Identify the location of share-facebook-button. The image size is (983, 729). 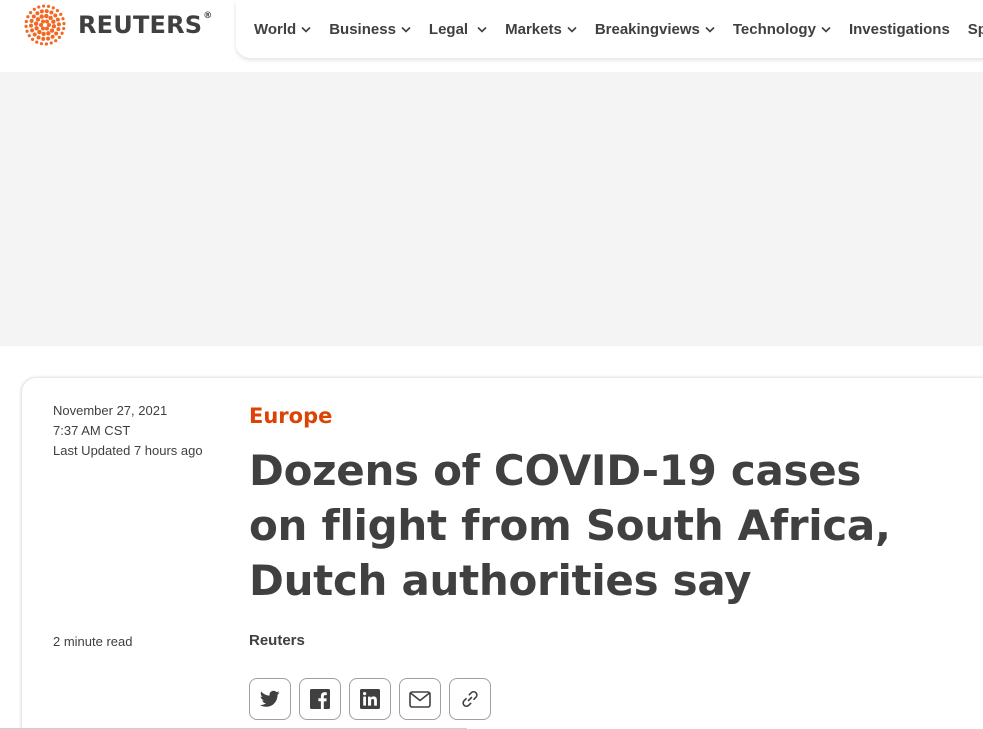
(320, 699).